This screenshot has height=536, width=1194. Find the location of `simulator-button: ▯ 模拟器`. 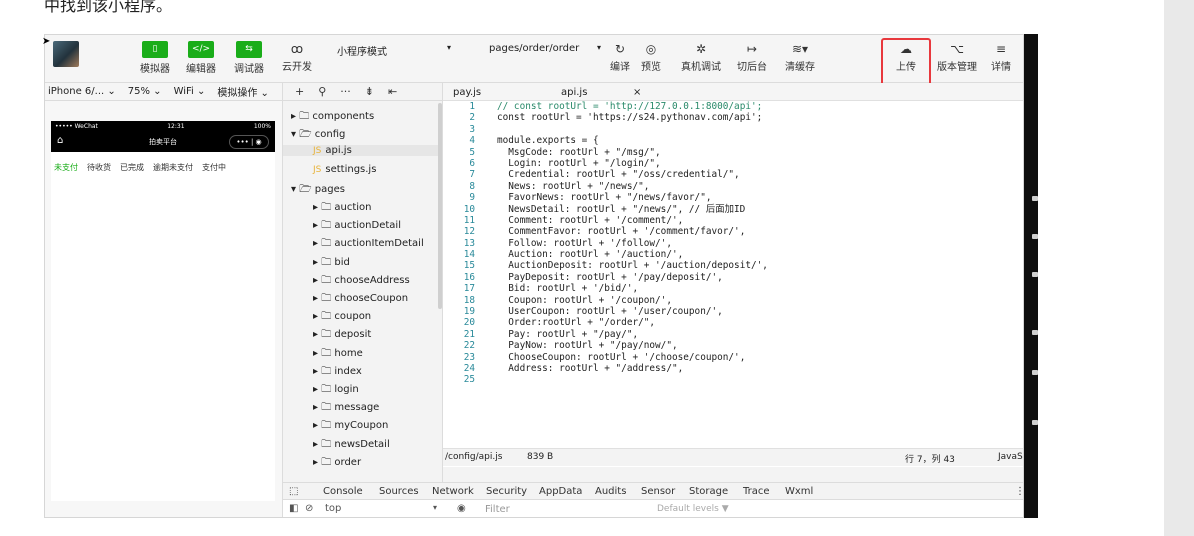

simulator-button: ▯ 模拟器 is located at coordinates (155, 58).